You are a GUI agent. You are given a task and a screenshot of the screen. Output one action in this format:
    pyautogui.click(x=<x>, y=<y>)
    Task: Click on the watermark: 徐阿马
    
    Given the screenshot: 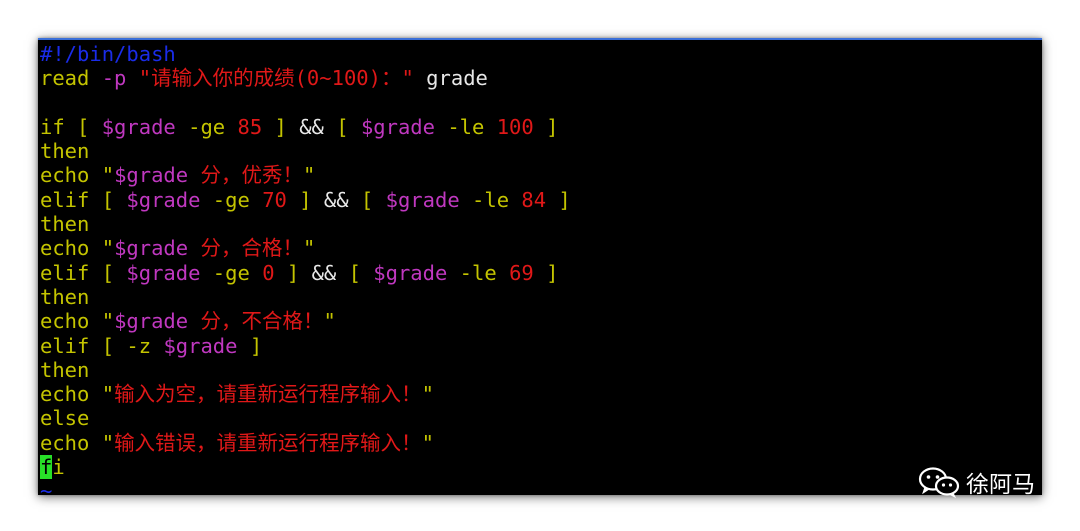 What is the action you would take?
    pyautogui.click(x=976, y=482)
    